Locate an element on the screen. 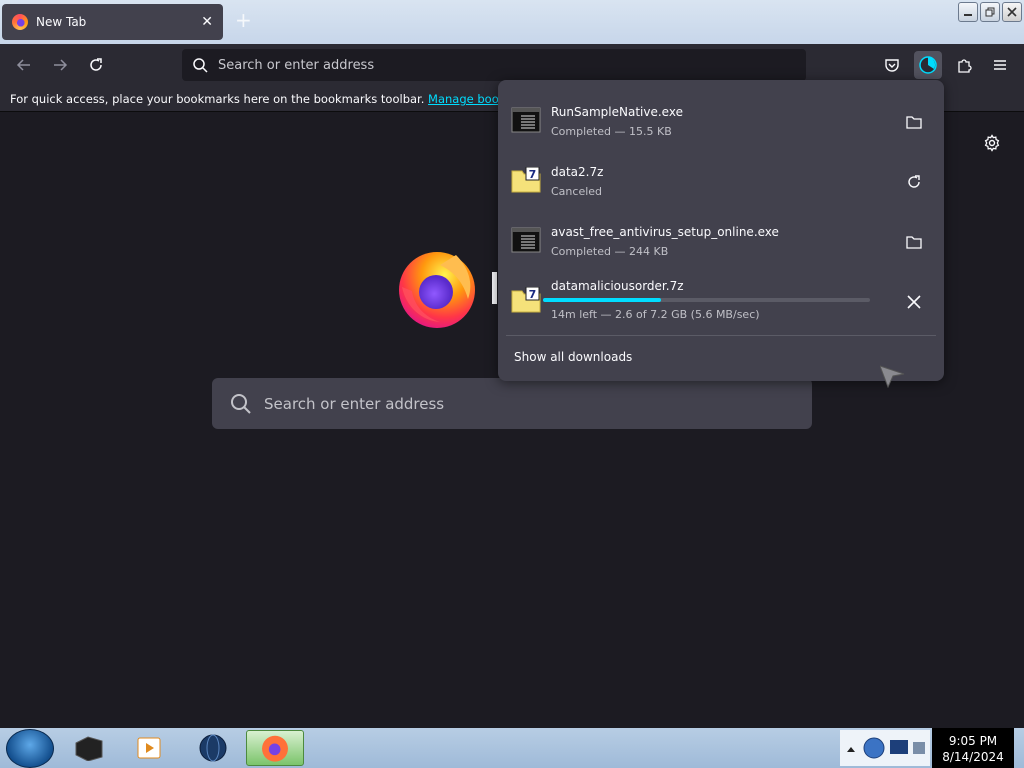  tray-icons is located at coordinates (886, 748).